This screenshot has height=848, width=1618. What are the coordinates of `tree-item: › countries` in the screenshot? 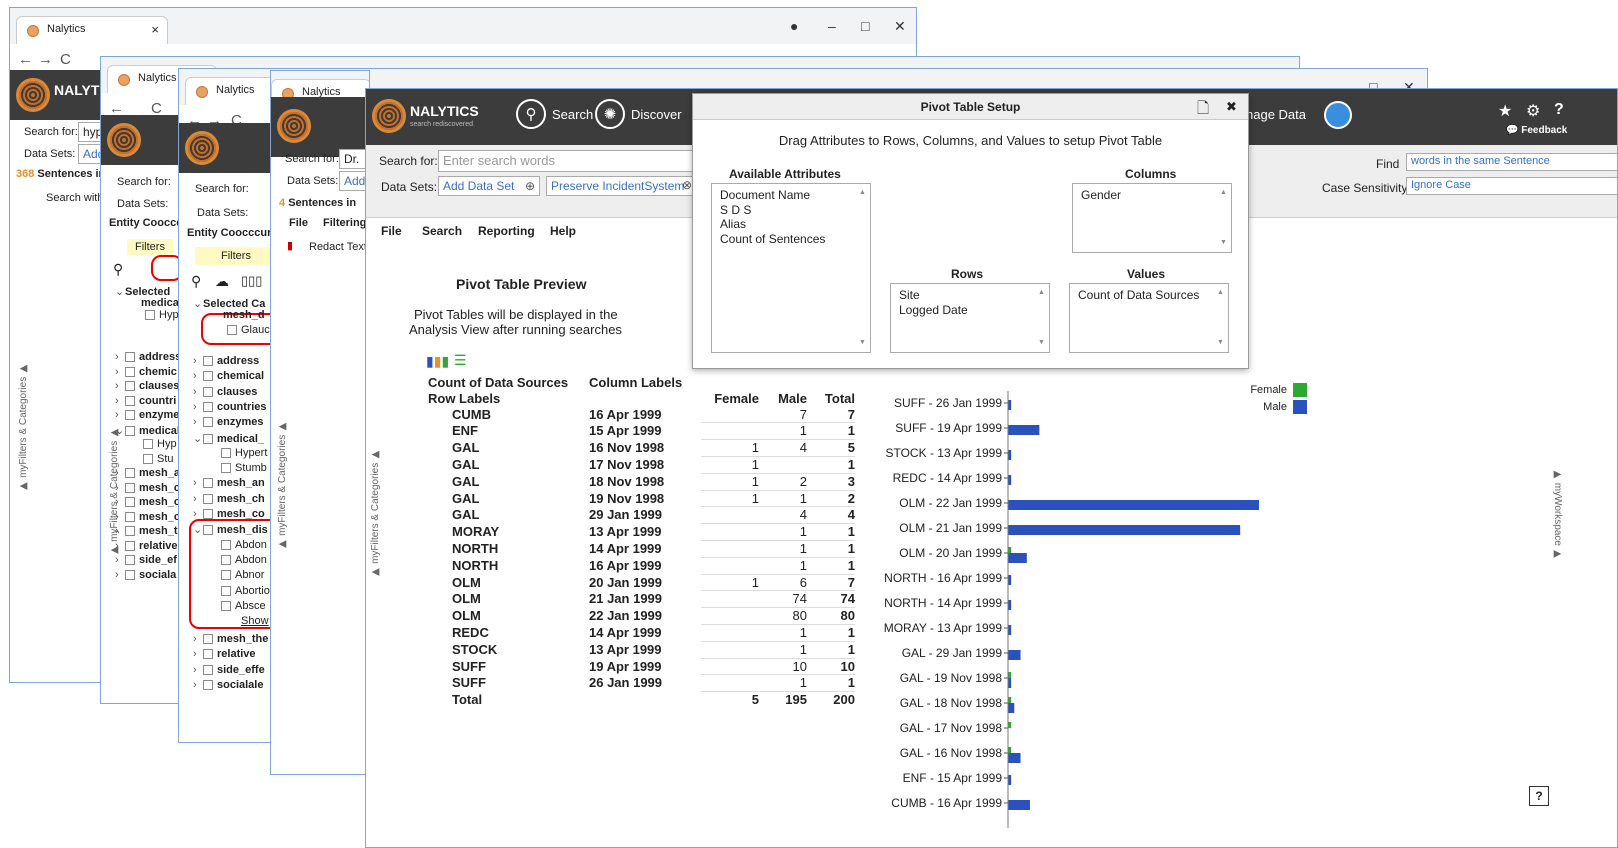 It's located at (230, 407).